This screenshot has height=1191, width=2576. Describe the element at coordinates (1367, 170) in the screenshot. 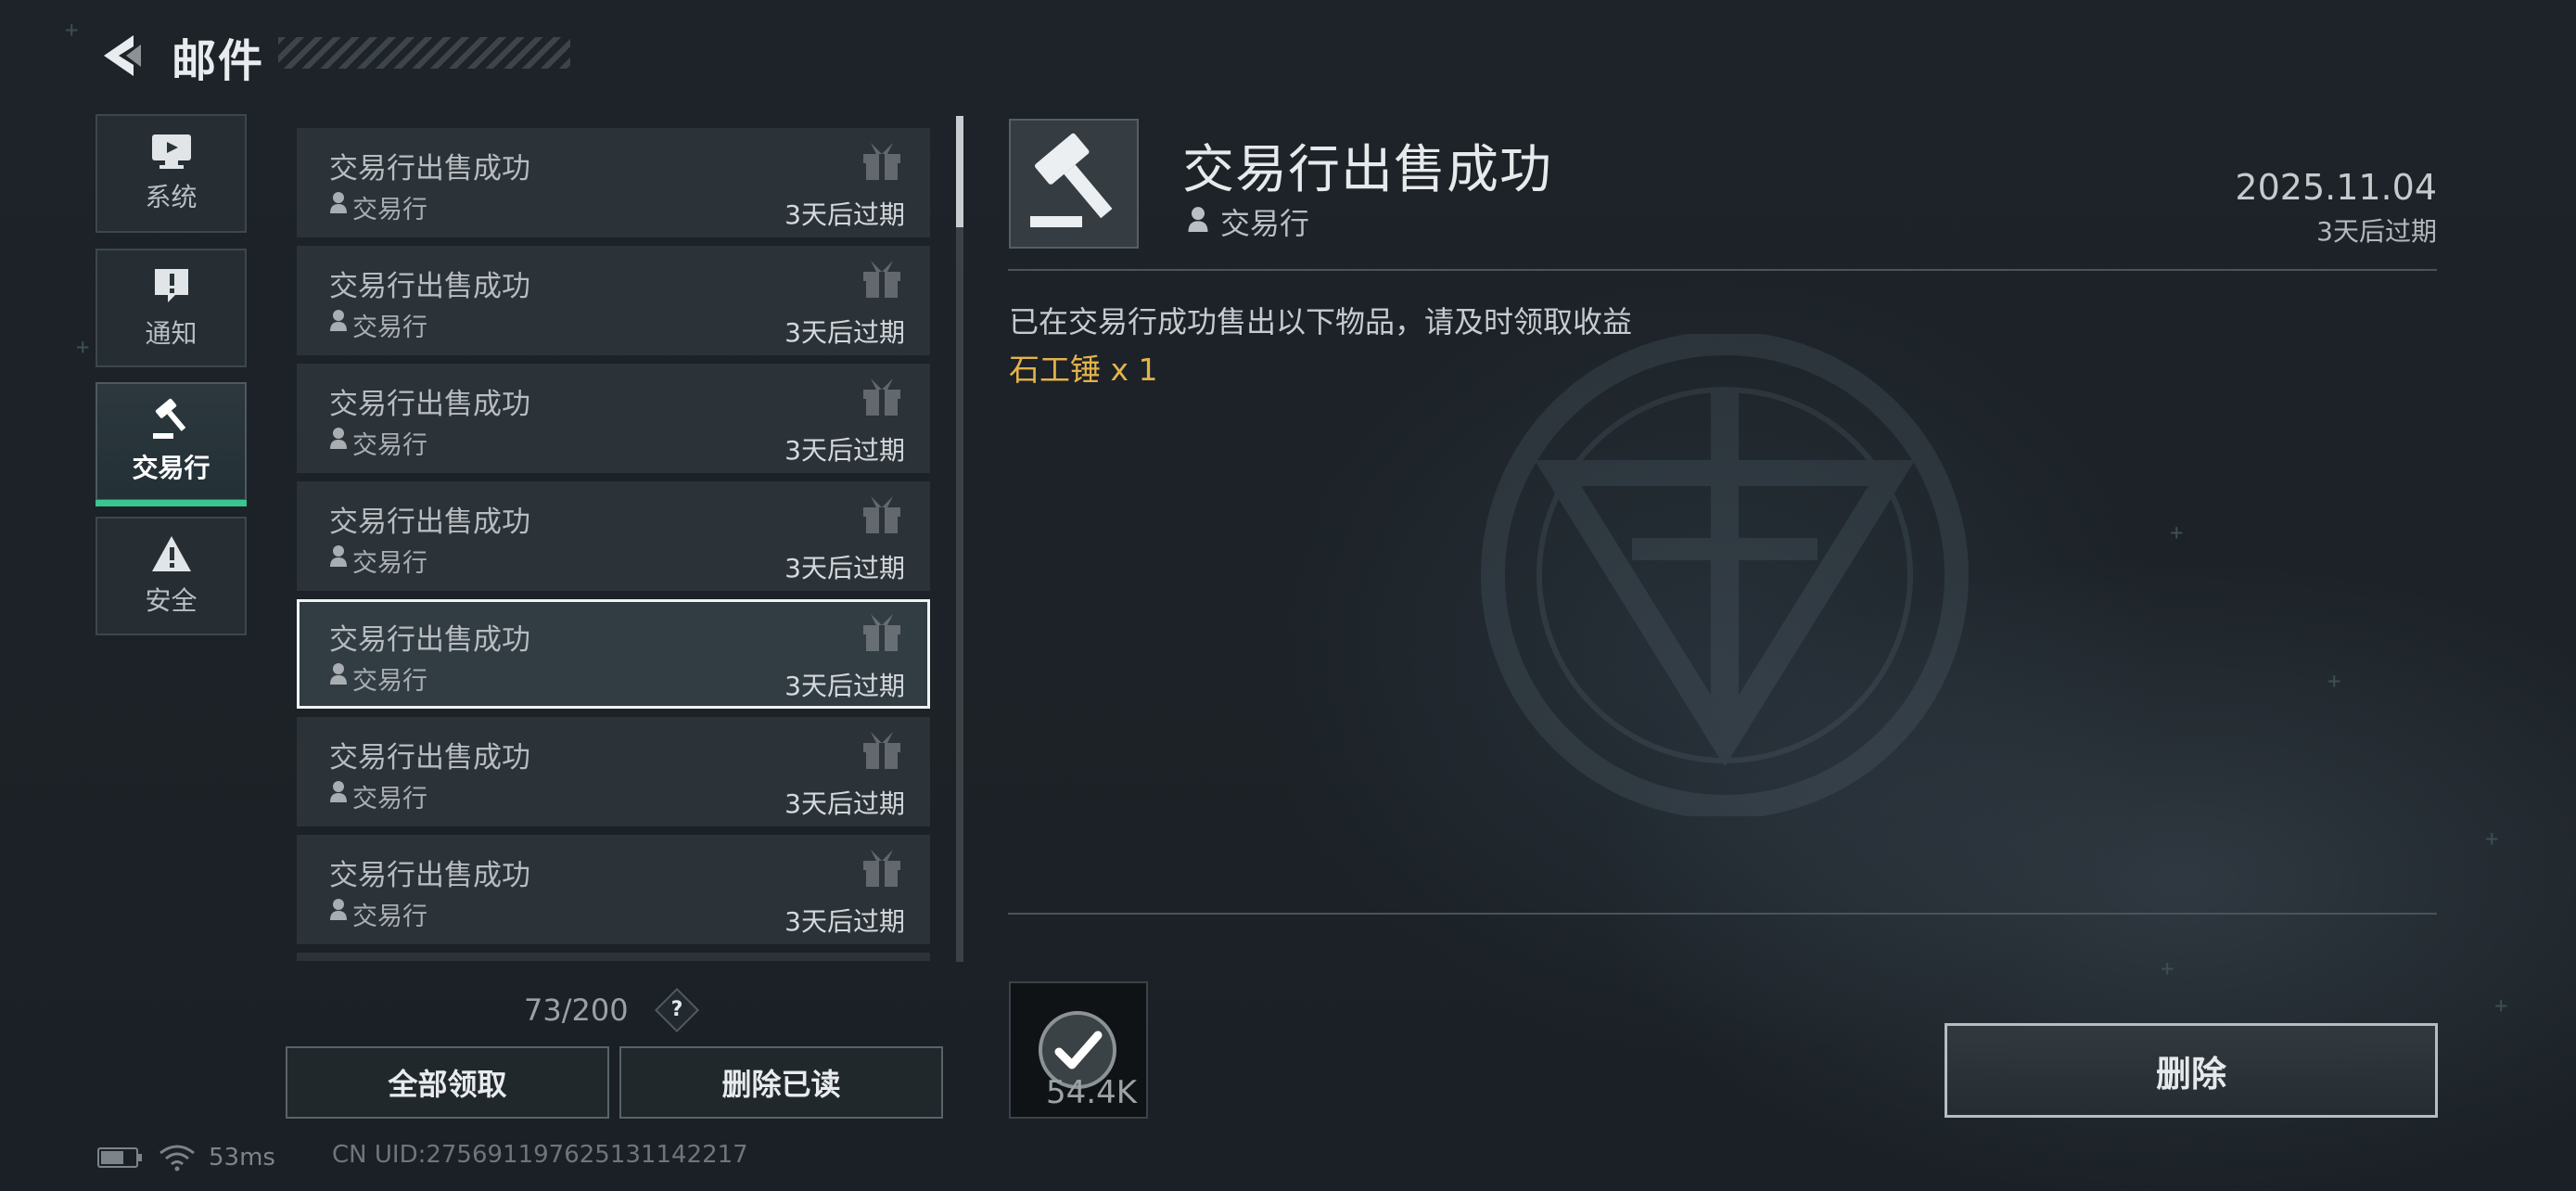

I see `mail-detail-title: 交易行出售成功` at that location.